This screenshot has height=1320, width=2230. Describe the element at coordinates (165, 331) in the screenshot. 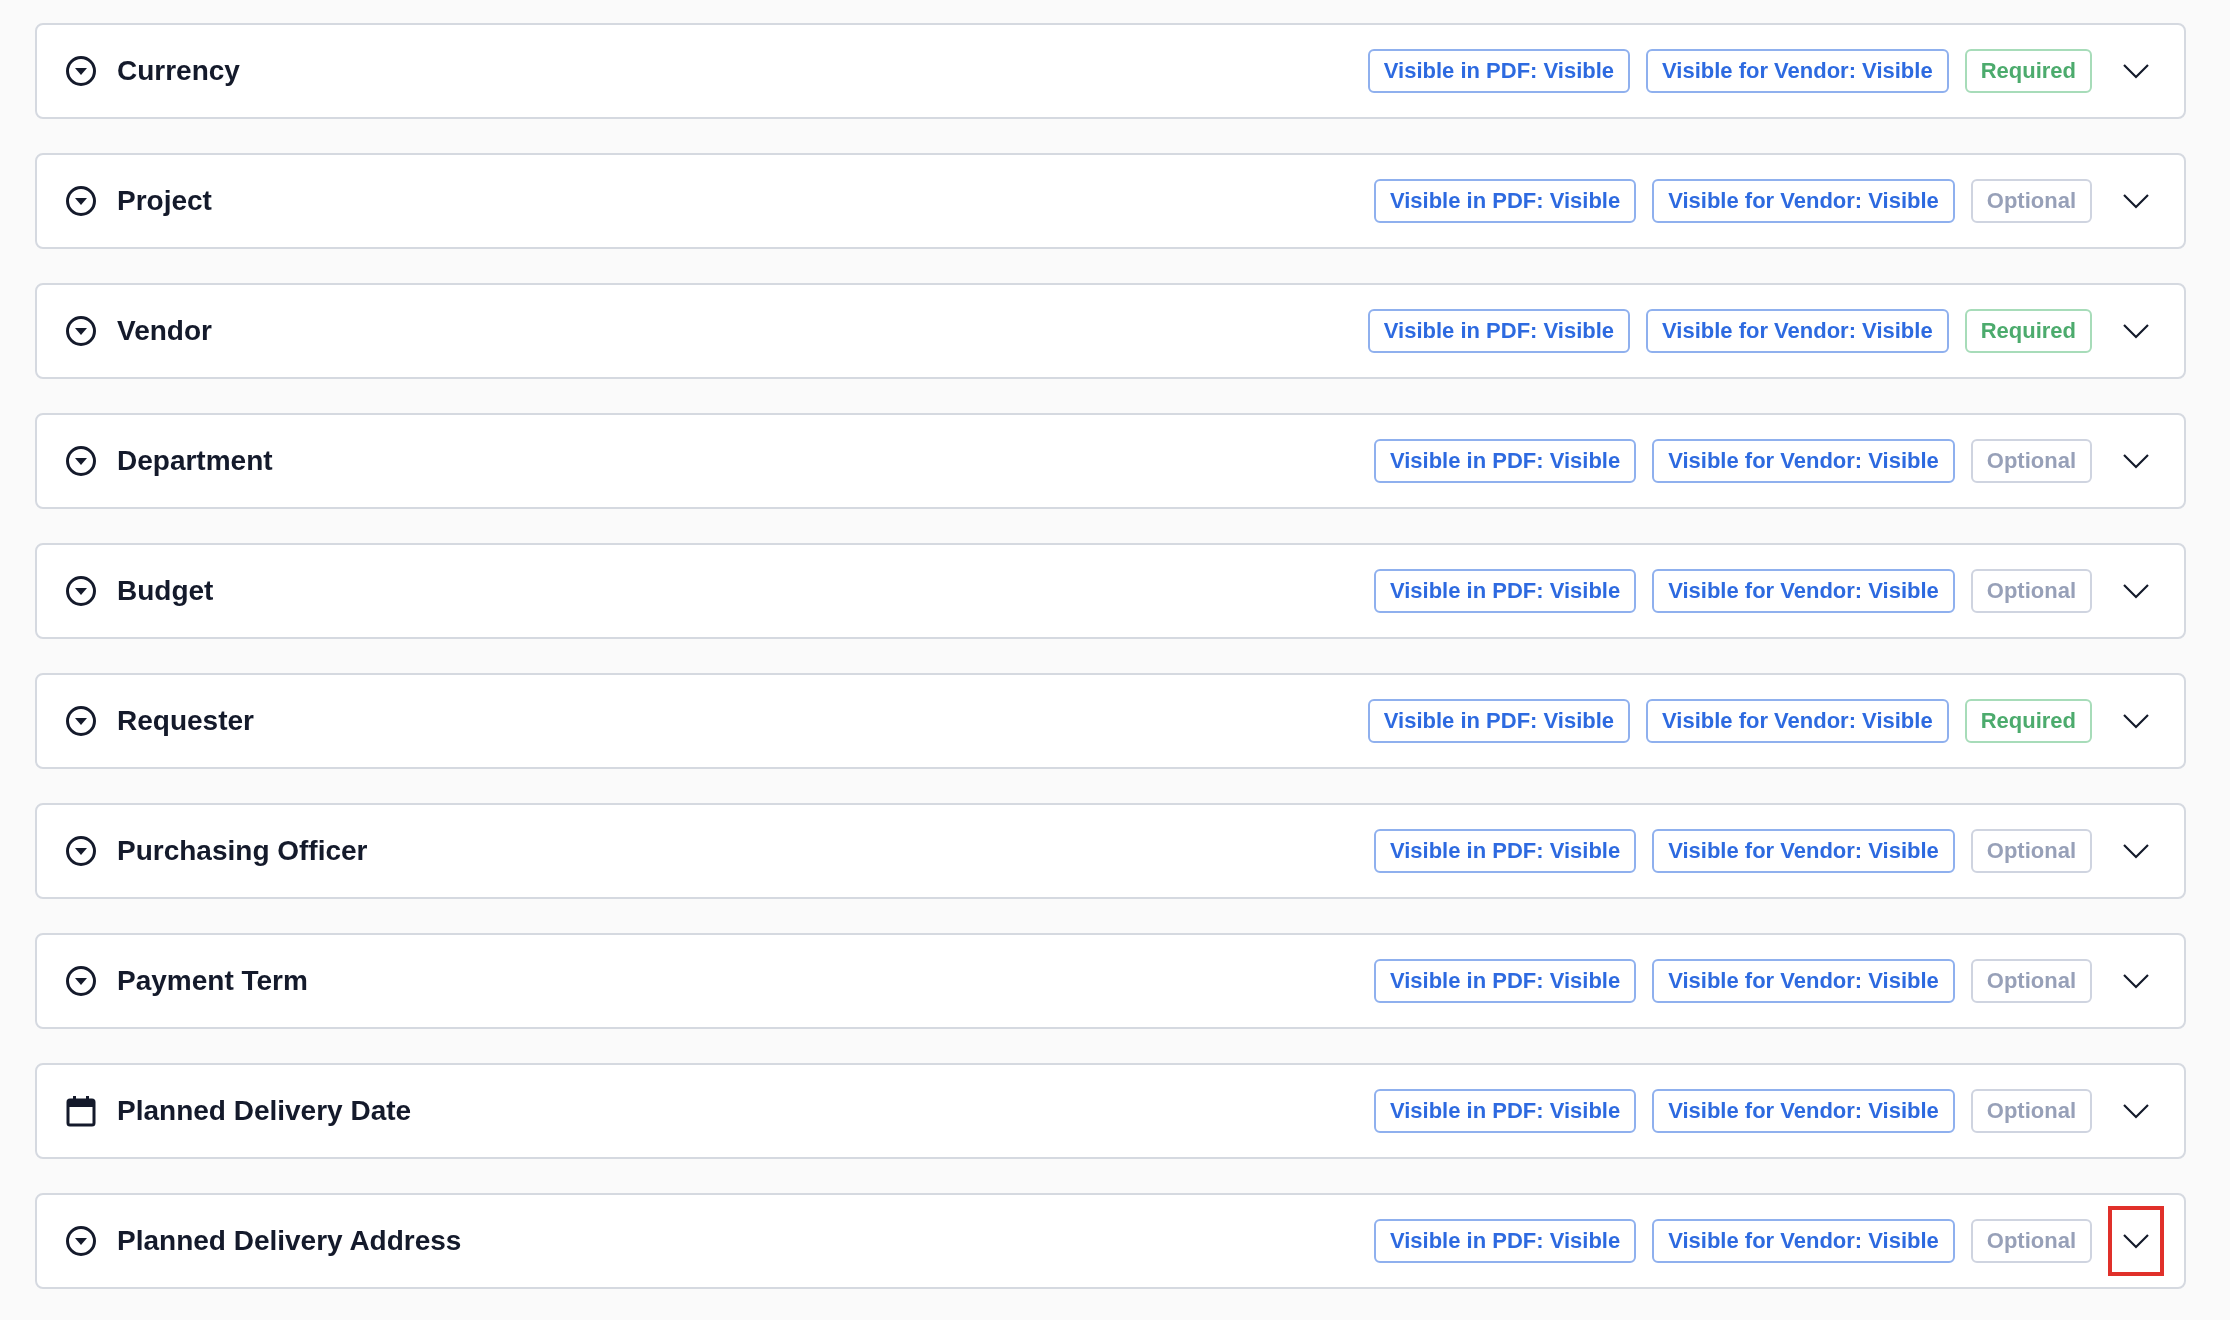

I see `field-title: Vendor` at that location.